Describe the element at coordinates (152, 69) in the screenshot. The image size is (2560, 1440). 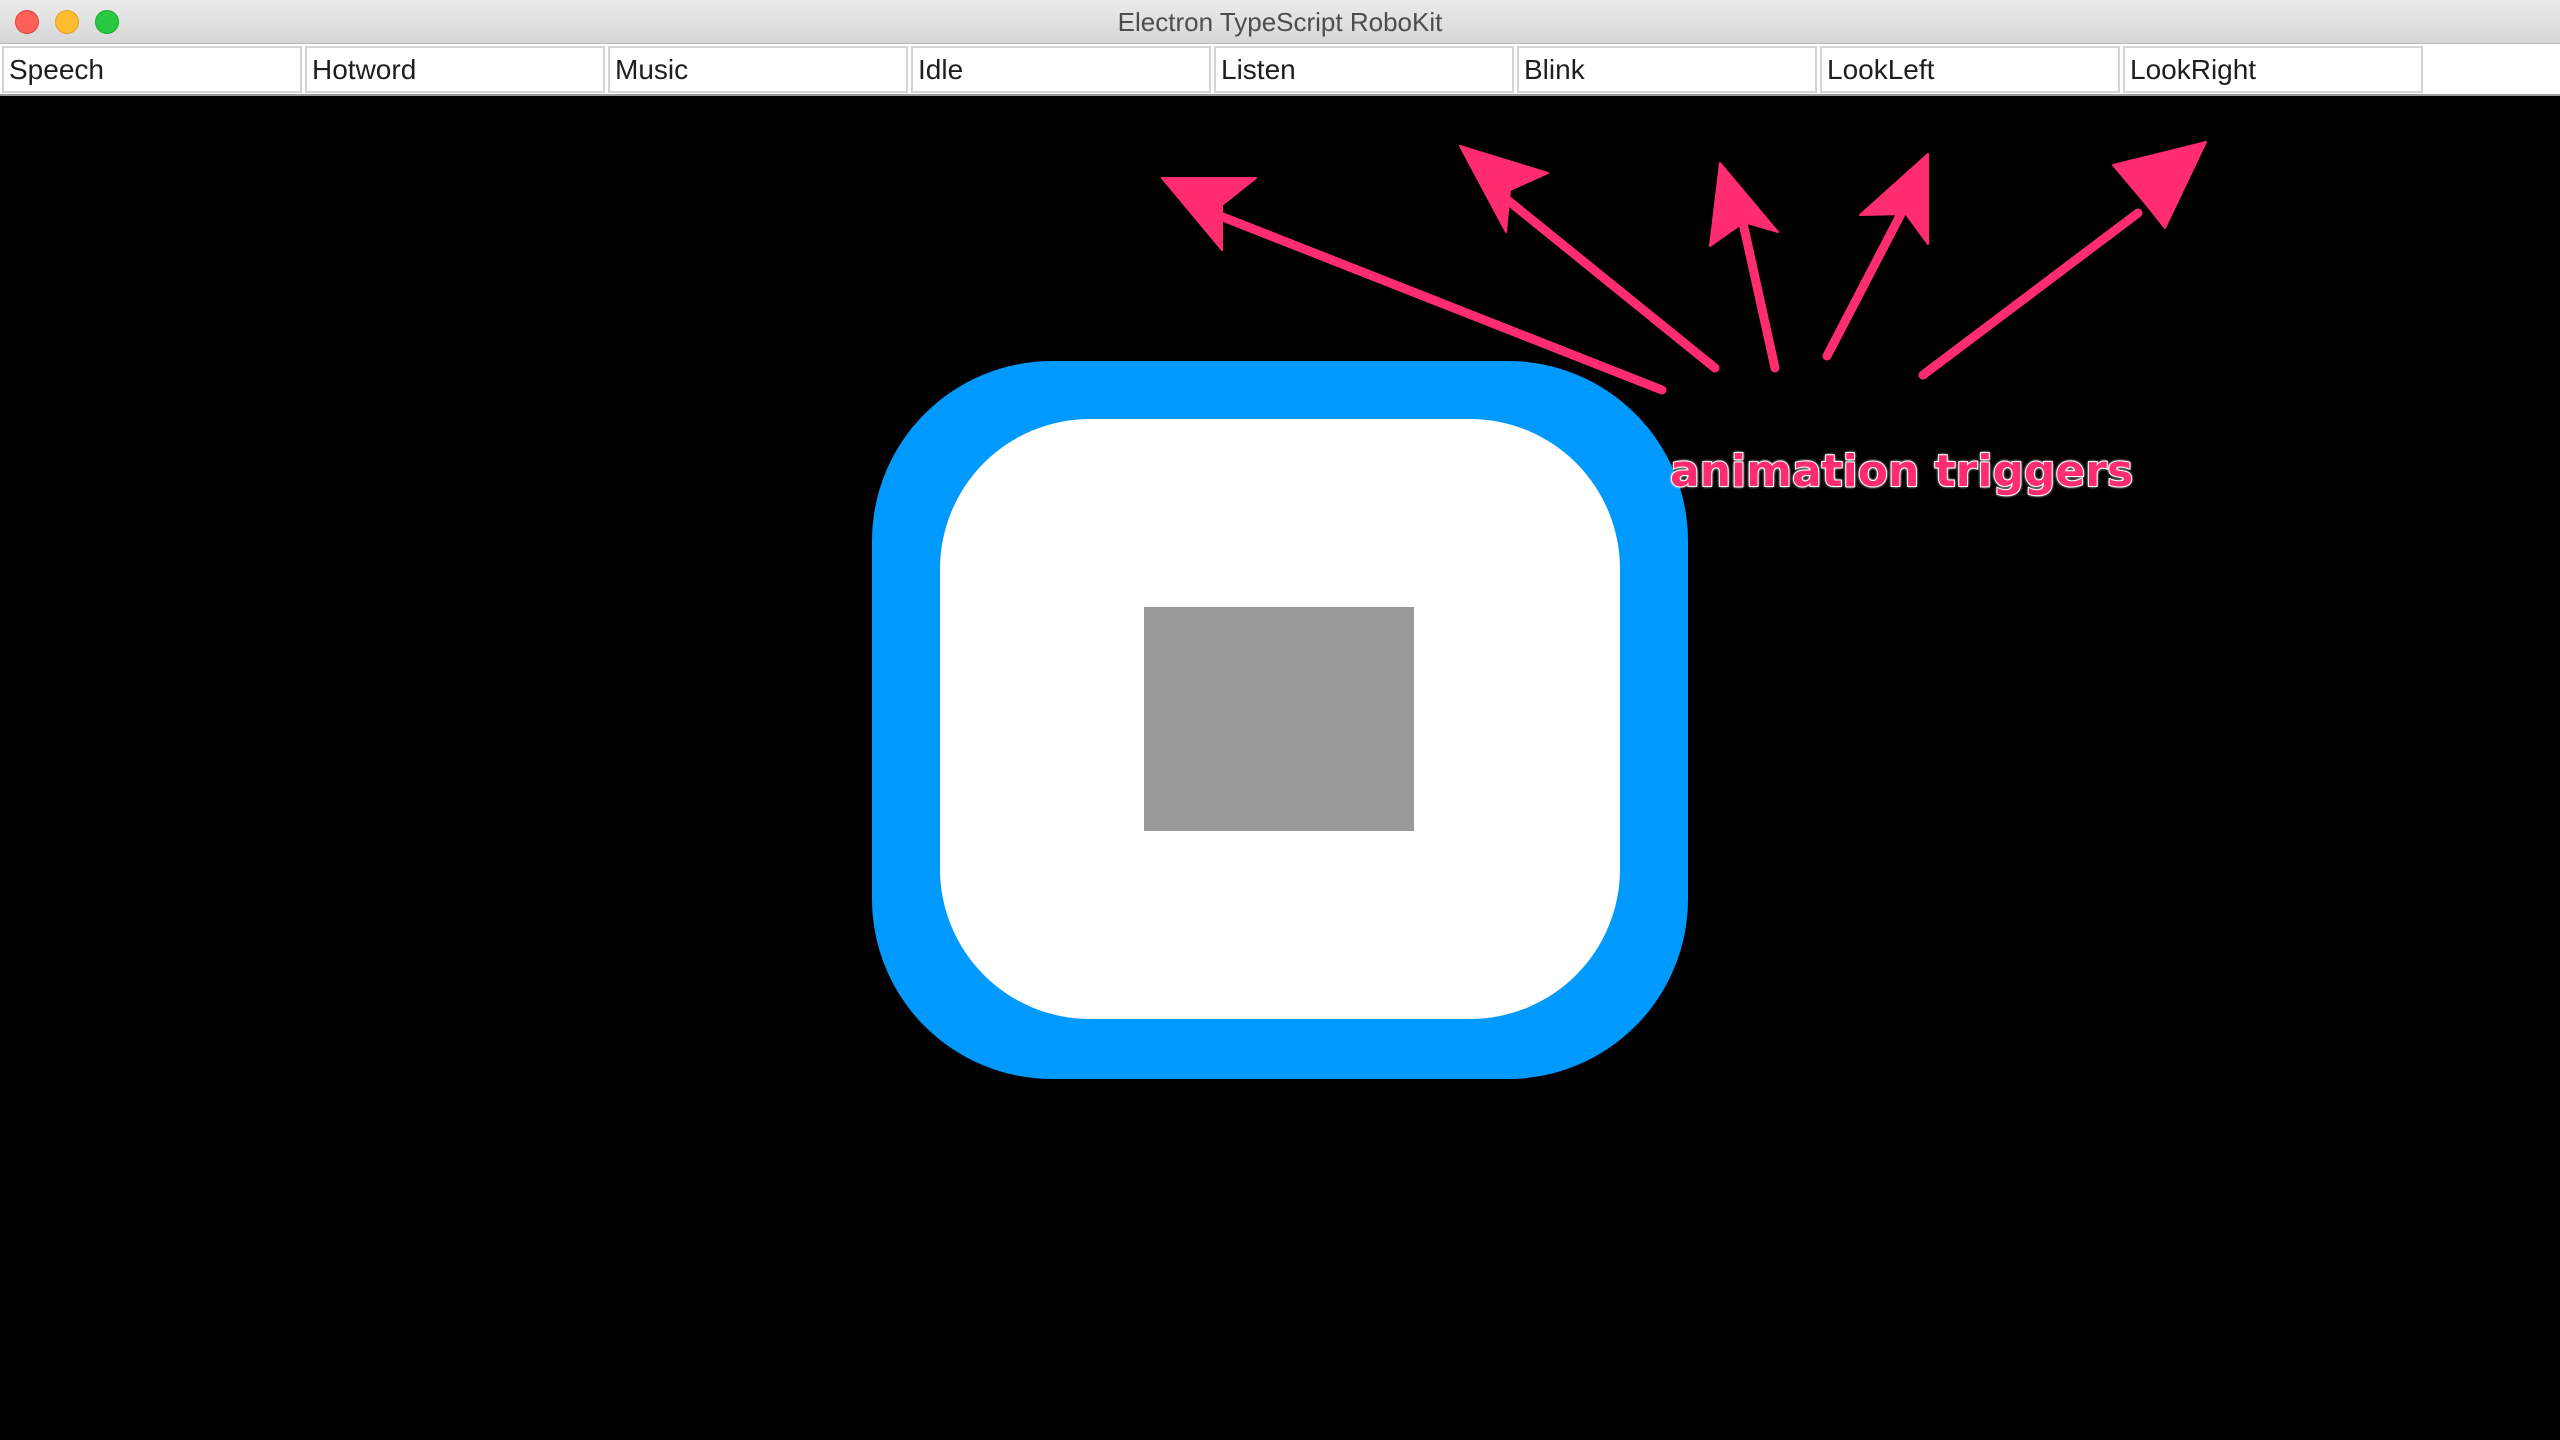
I see `speech-button: Speech` at that location.